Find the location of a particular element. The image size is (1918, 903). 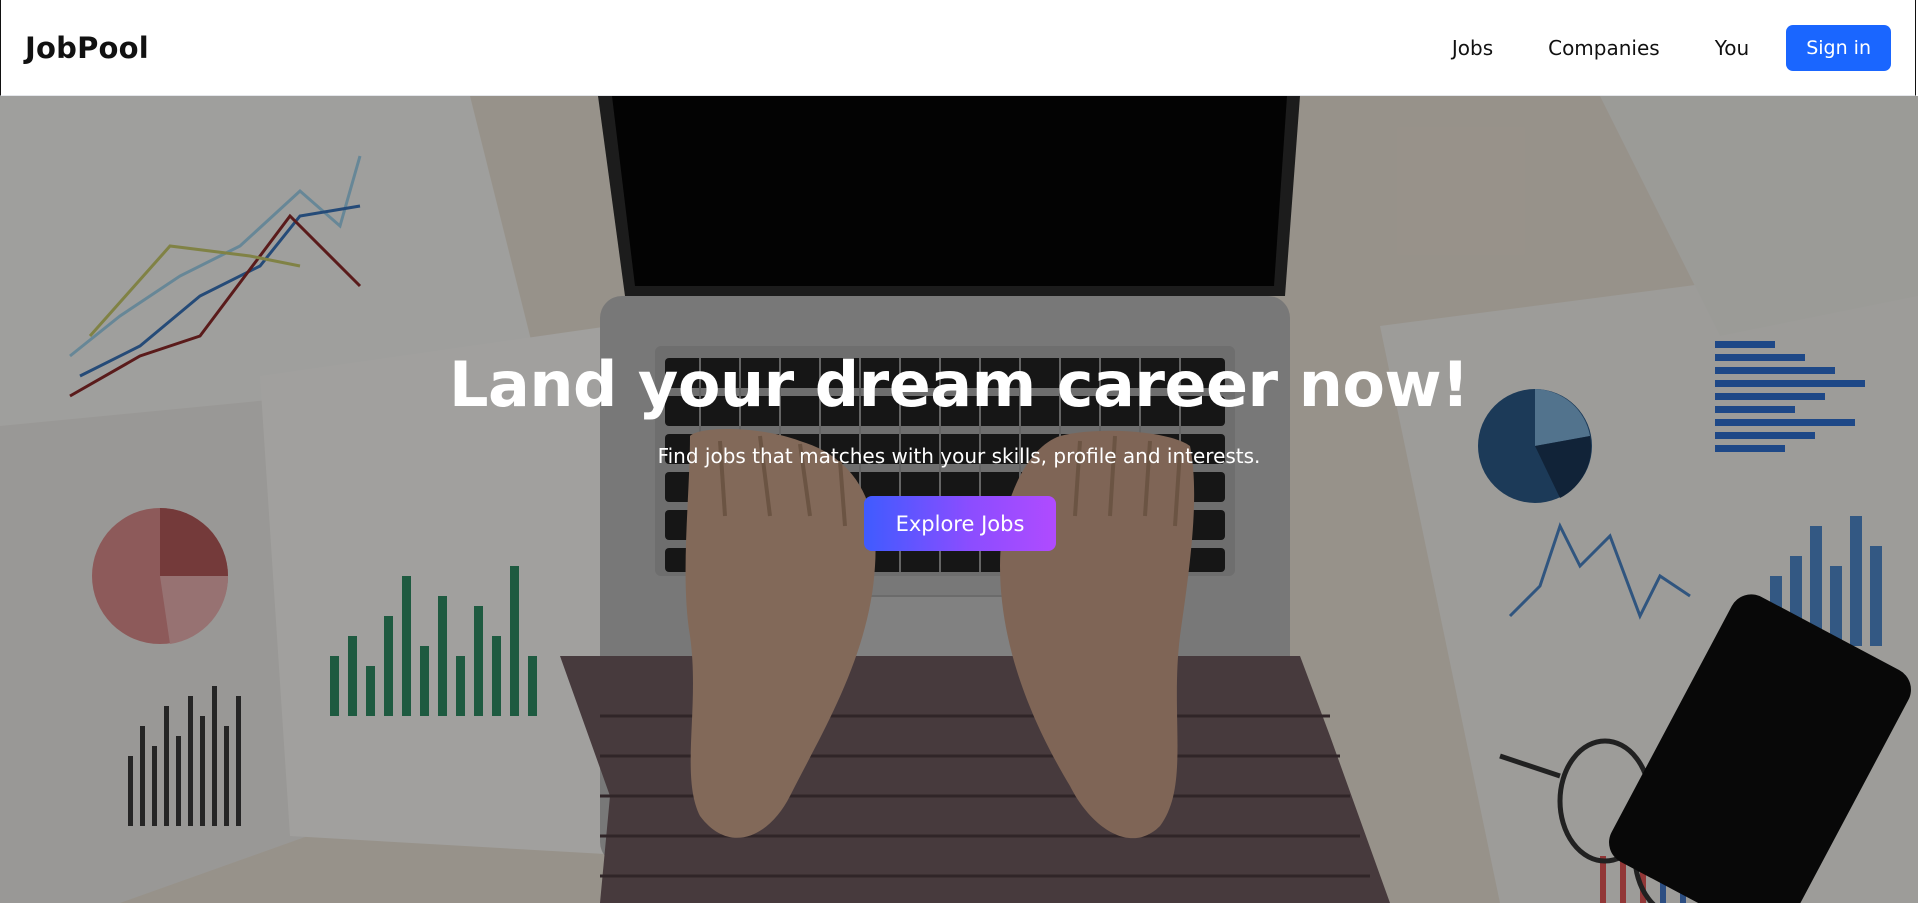

nav-link-companies: Companies is located at coordinates (1604, 48).